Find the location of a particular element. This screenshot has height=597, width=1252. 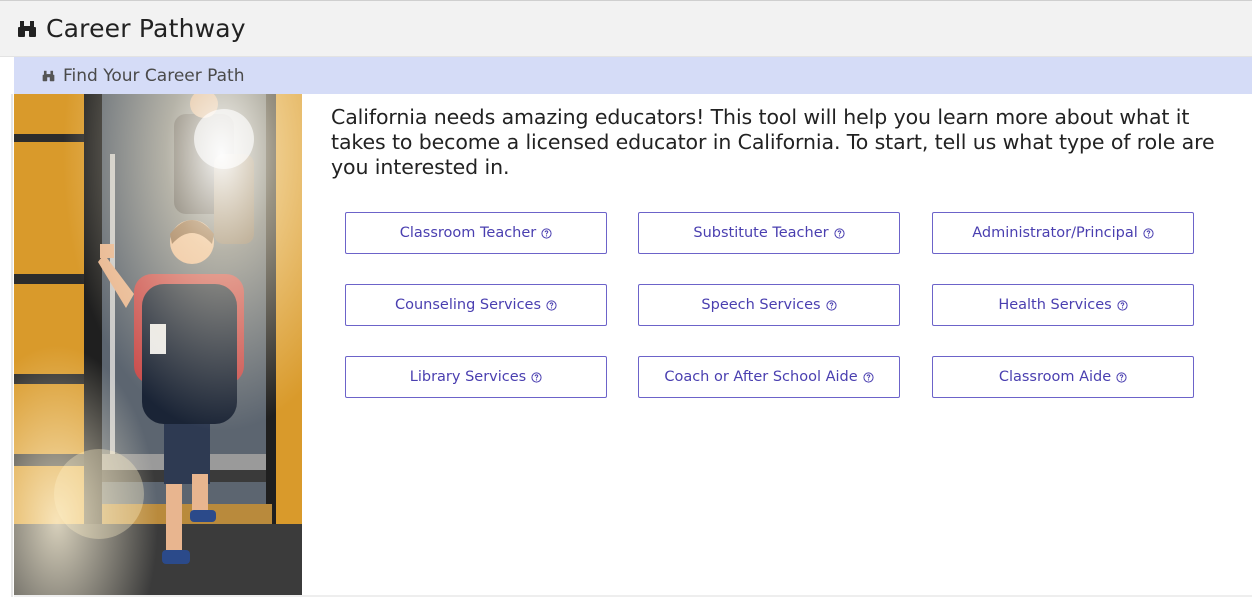

role-button-label: Speech Services is located at coordinates (761, 305).